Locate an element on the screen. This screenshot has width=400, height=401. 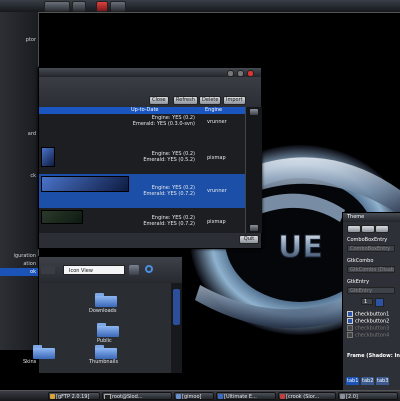
tab-3: tab3 is located at coordinates (383, 381).